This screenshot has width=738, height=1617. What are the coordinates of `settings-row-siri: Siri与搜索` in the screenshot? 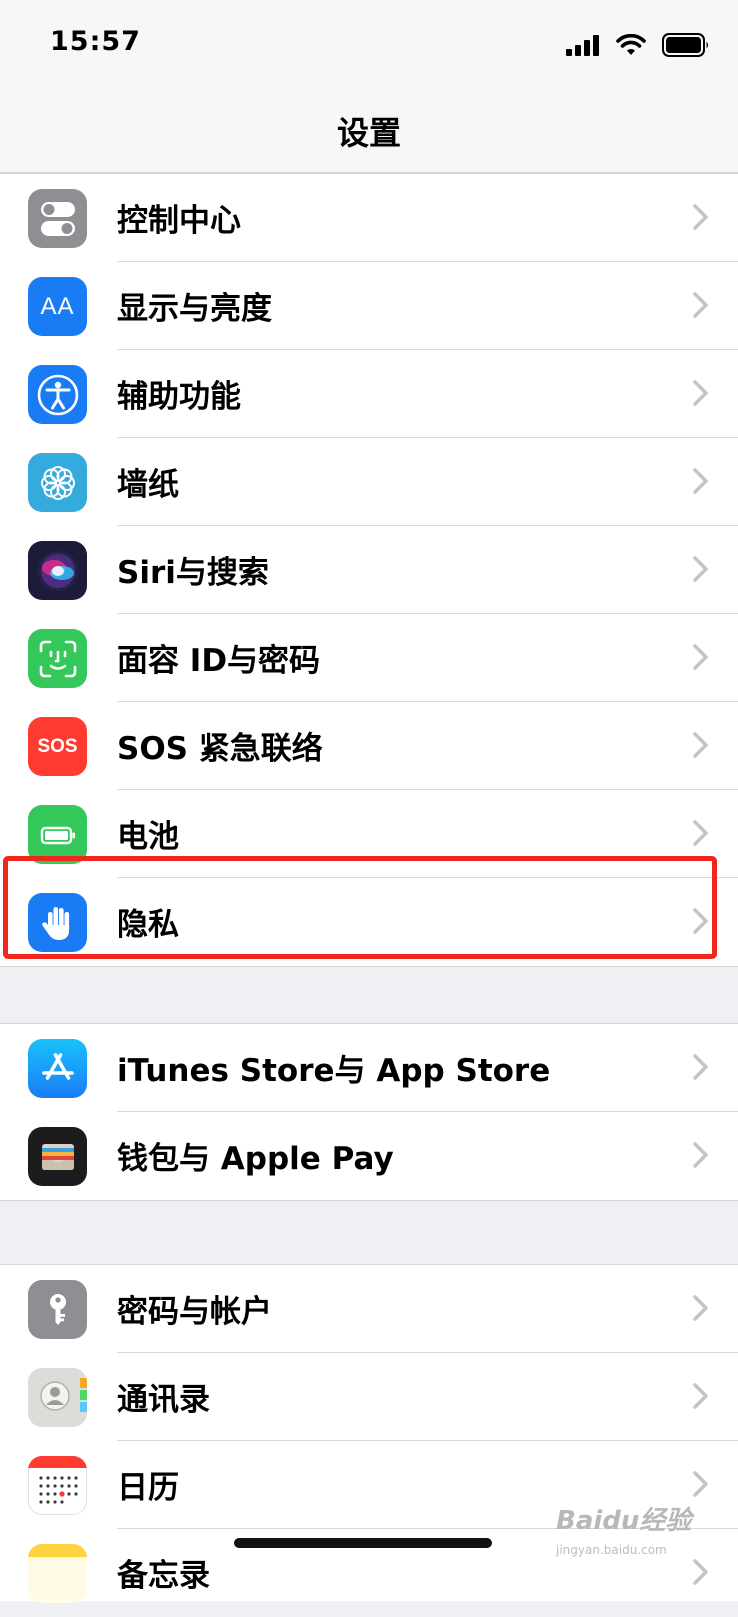 It's located at (369, 570).